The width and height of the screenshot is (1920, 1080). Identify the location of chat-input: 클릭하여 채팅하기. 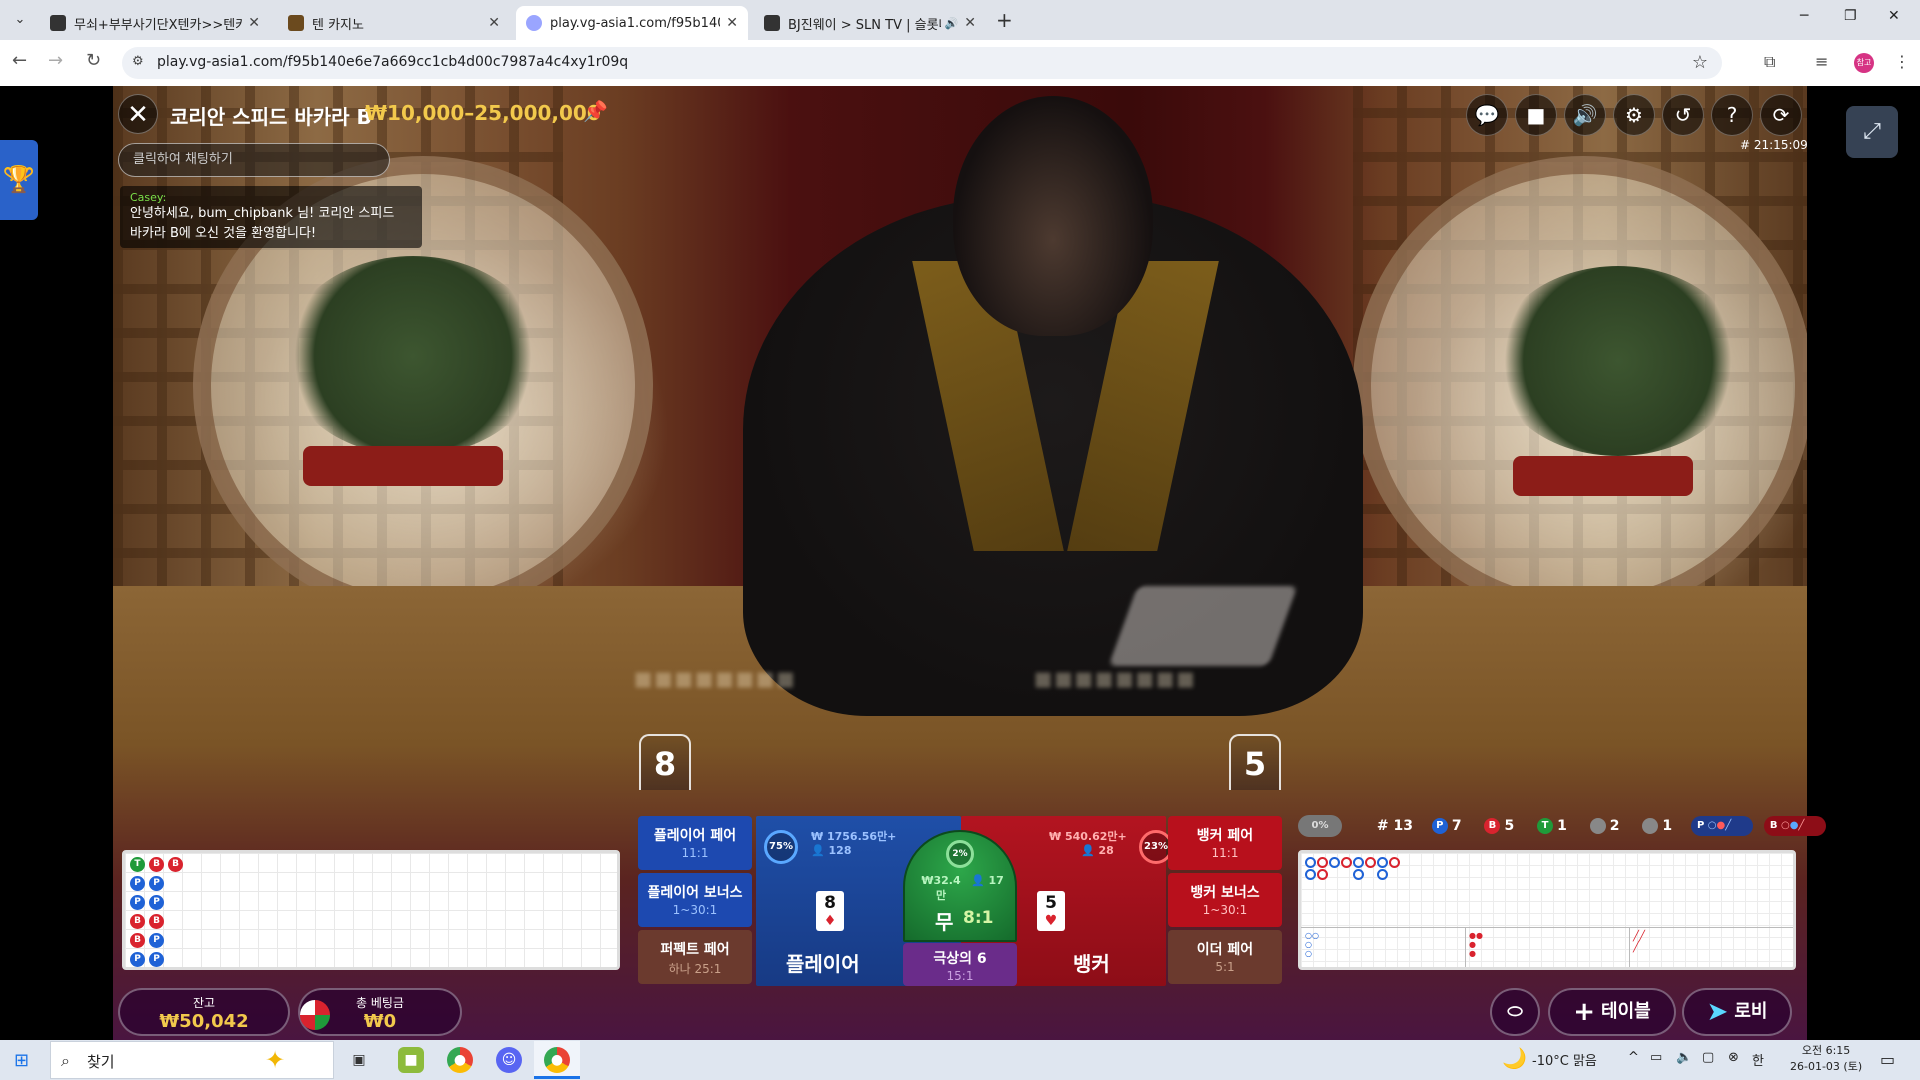
(254, 160).